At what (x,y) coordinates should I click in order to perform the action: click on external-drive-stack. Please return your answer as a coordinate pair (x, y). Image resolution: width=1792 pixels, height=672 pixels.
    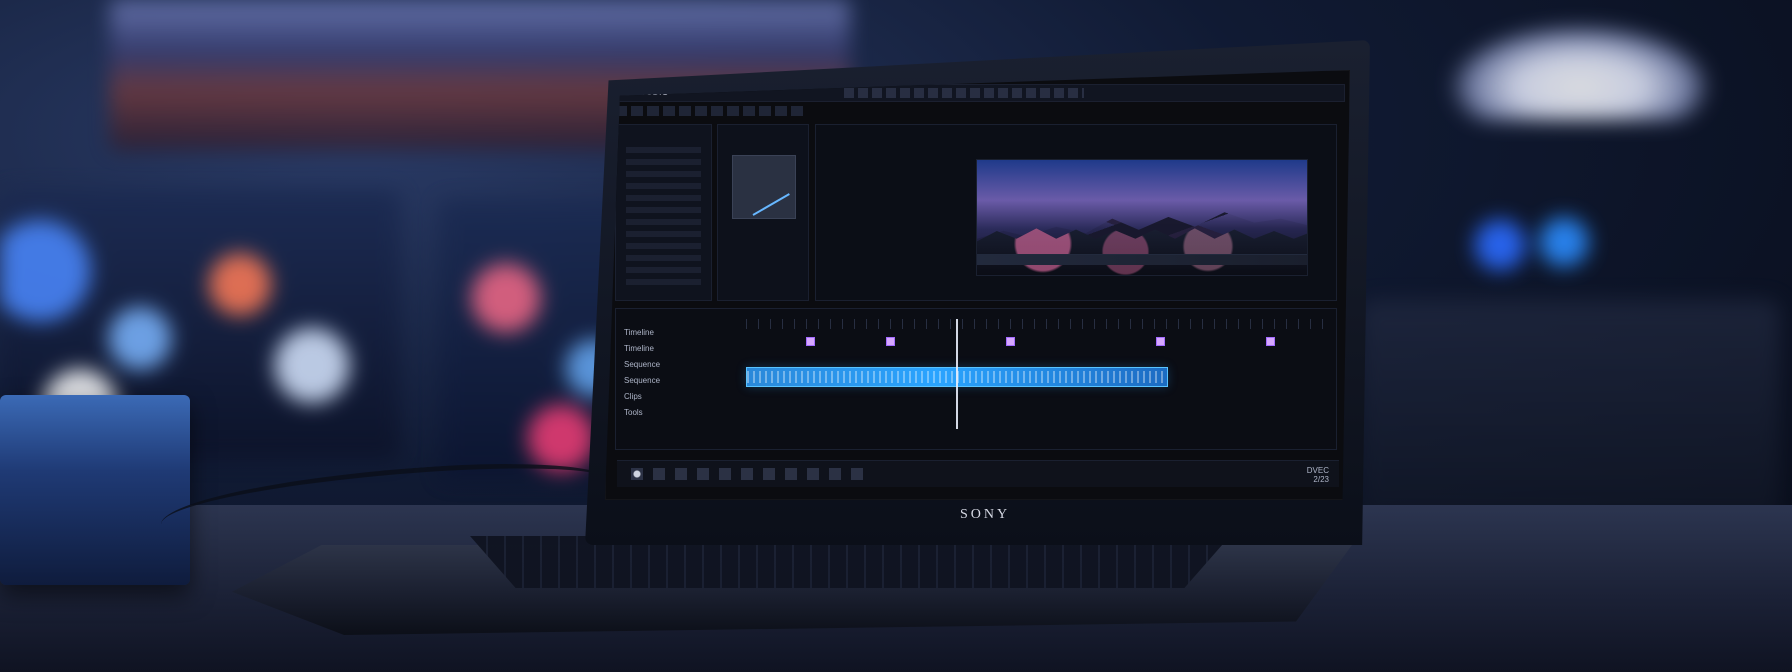
    Looking at the image, I should click on (95, 490).